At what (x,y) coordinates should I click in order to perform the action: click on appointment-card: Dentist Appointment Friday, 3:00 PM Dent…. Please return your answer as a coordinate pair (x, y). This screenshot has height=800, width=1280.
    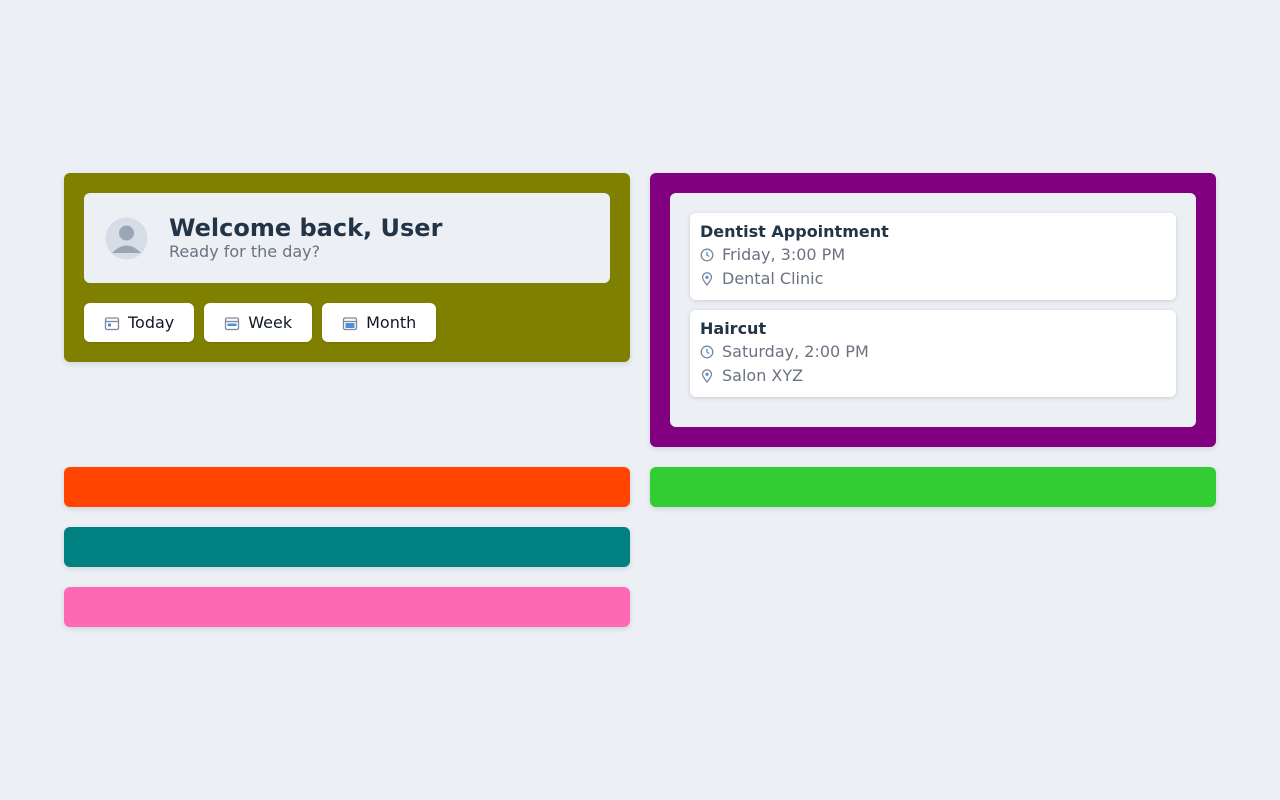
    Looking at the image, I should click on (933, 256).